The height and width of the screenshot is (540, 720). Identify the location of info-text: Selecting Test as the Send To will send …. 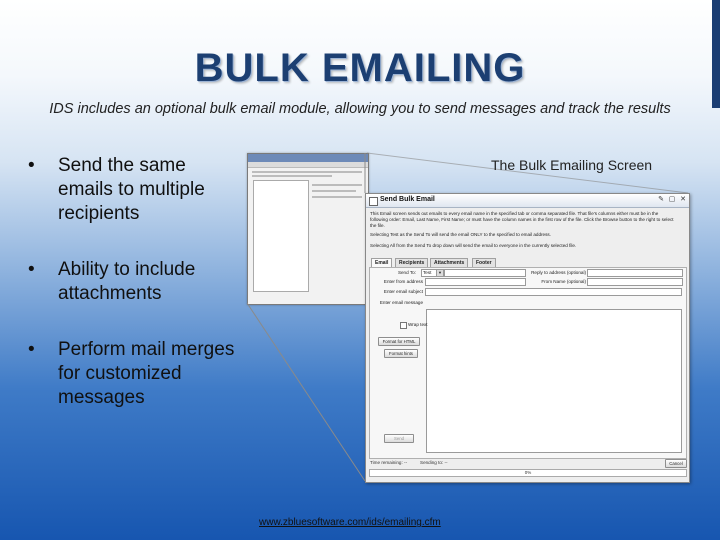
(460, 234).